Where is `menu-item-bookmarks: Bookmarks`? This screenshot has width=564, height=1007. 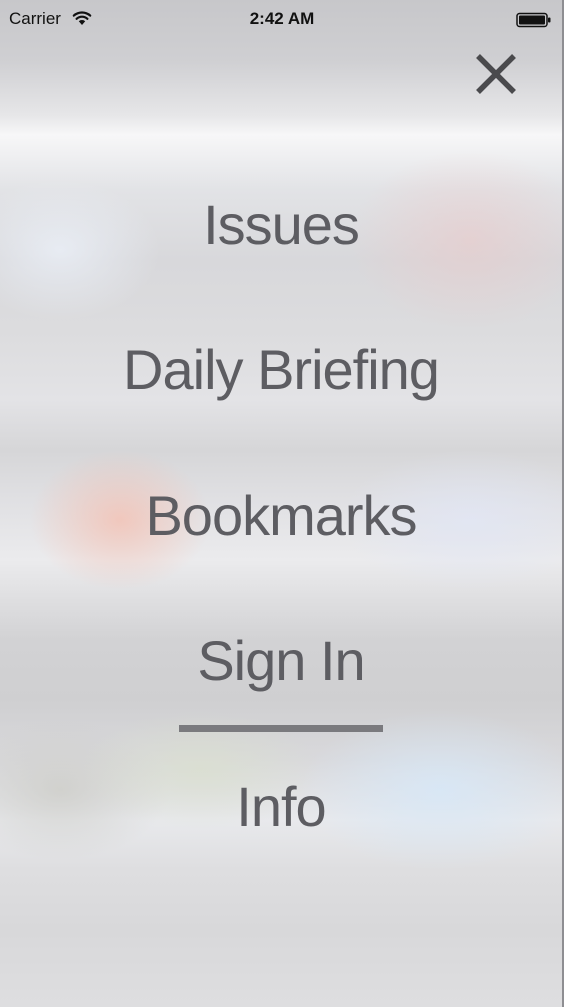
menu-item-bookmarks: Bookmarks is located at coordinates (281, 516).